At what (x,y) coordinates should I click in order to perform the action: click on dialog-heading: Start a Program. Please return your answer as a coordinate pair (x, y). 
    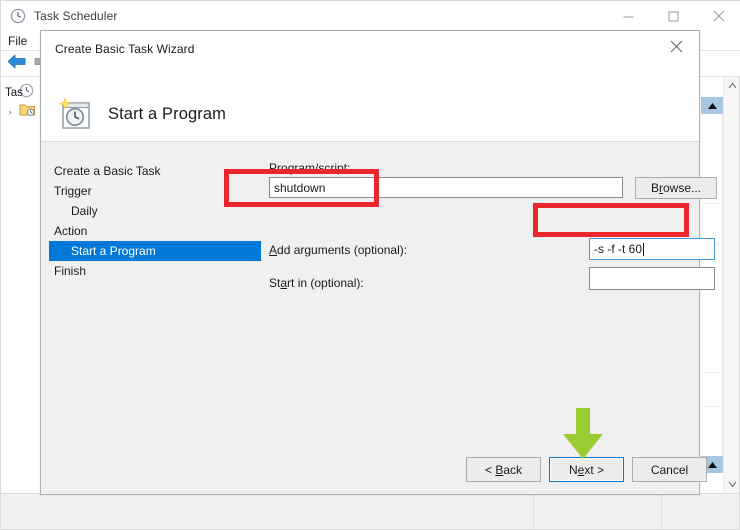
    Looking at the image, I should click on (167, 113).